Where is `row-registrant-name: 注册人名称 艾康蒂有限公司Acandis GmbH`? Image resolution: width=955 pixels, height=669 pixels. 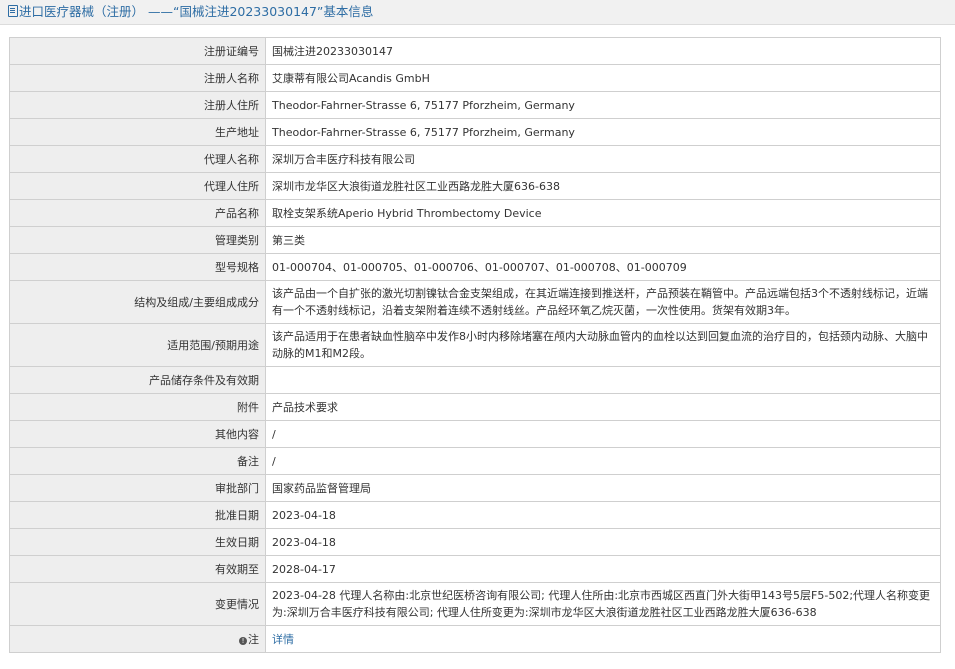
row-registrant-name: 注册人名称 艾康蒂有限公司Acandis GmbH is located at coordinates (475, 78).